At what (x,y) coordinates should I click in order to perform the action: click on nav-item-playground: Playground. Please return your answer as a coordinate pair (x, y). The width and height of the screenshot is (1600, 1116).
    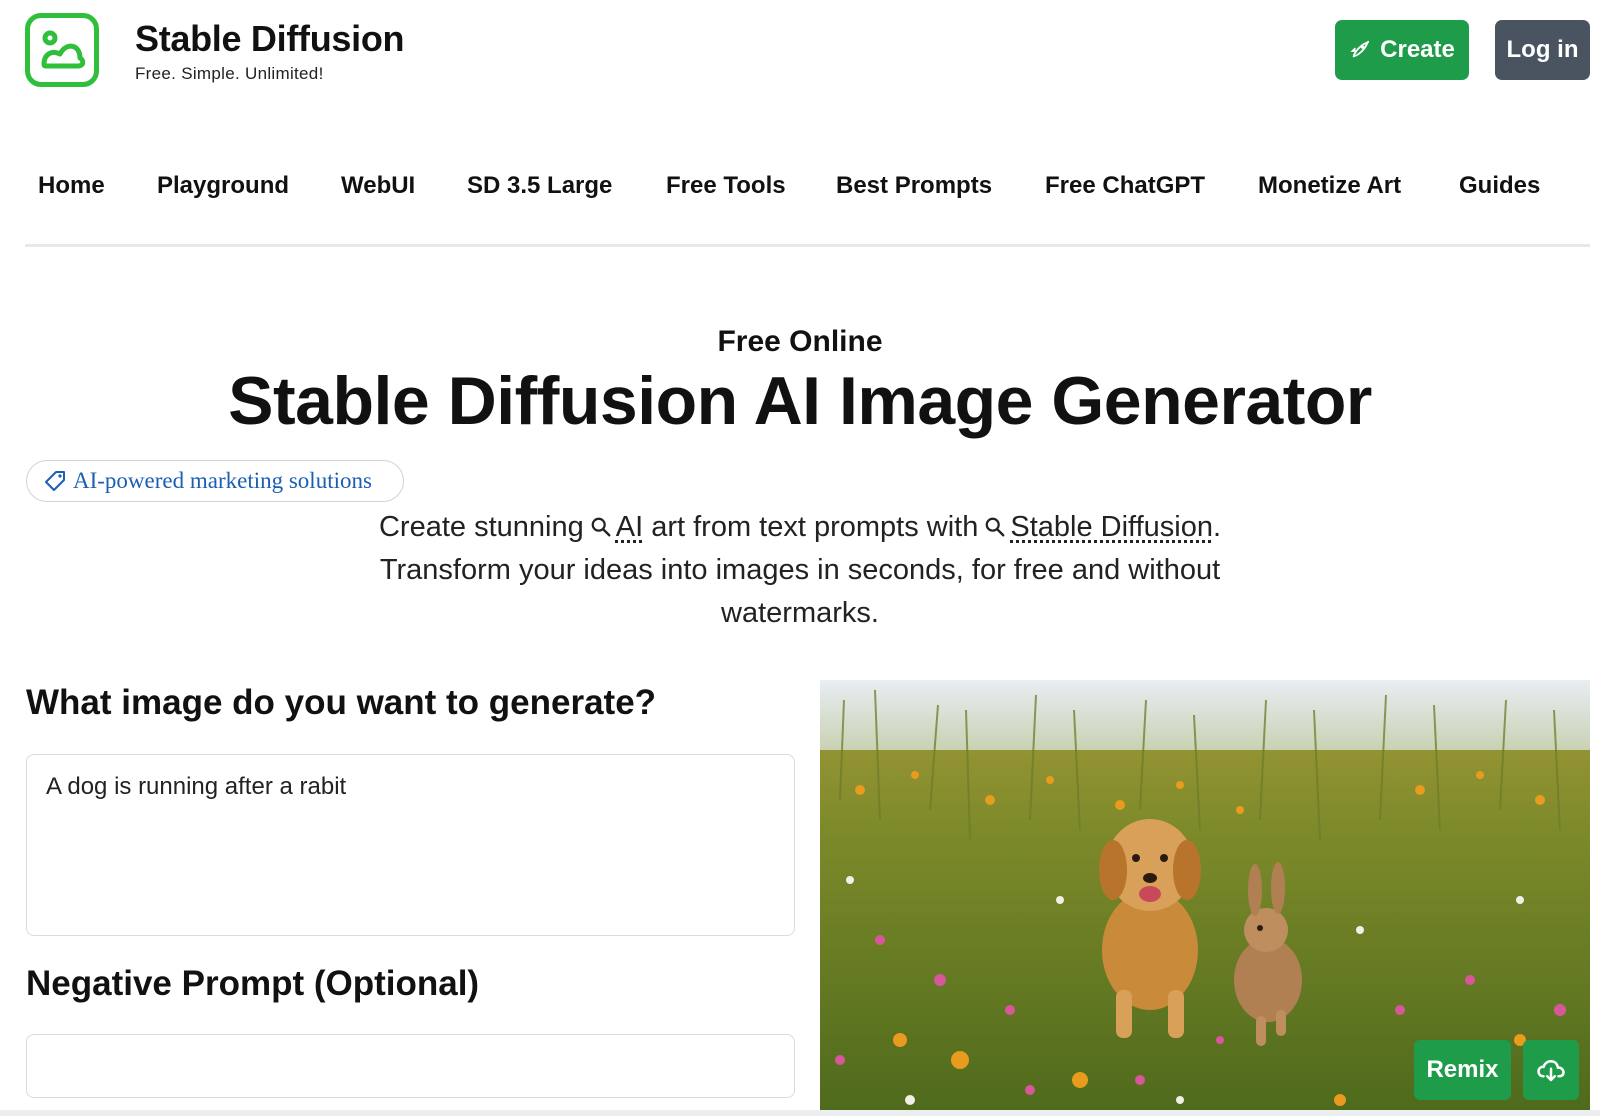
    Looking at the image, I should click on (223, 186).